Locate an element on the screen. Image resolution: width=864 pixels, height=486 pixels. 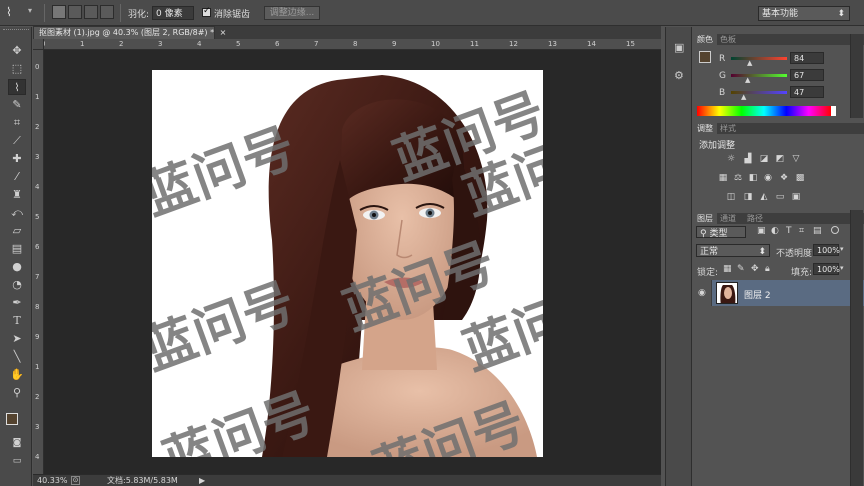
invert-icon: ◫ is located at coordinates (731, 197).